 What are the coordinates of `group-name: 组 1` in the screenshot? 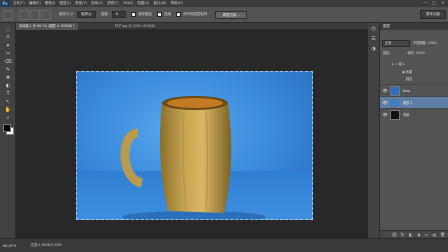 It's located at (401, 64).